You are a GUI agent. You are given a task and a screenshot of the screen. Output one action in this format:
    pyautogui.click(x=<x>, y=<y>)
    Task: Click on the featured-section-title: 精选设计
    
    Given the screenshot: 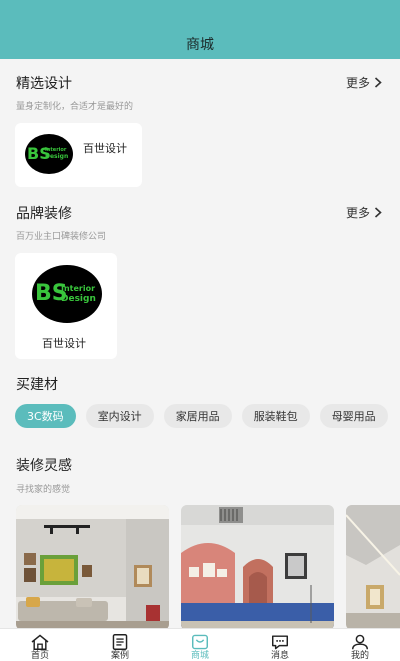 What is the action you would take?
    pyautogui.click(x=44, y=84)
    